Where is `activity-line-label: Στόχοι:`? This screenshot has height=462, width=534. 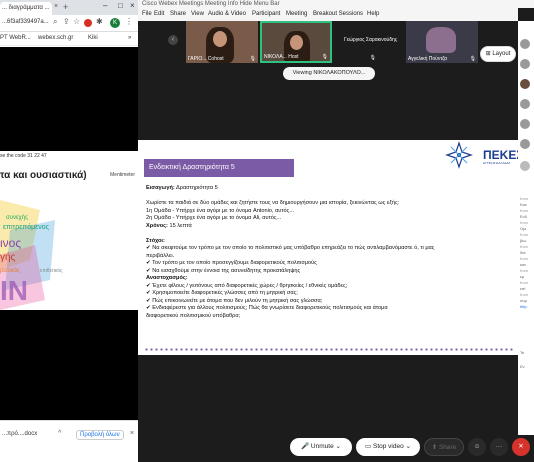 activity-line-label: Στόχοι: is located at coordinates (155, 240).